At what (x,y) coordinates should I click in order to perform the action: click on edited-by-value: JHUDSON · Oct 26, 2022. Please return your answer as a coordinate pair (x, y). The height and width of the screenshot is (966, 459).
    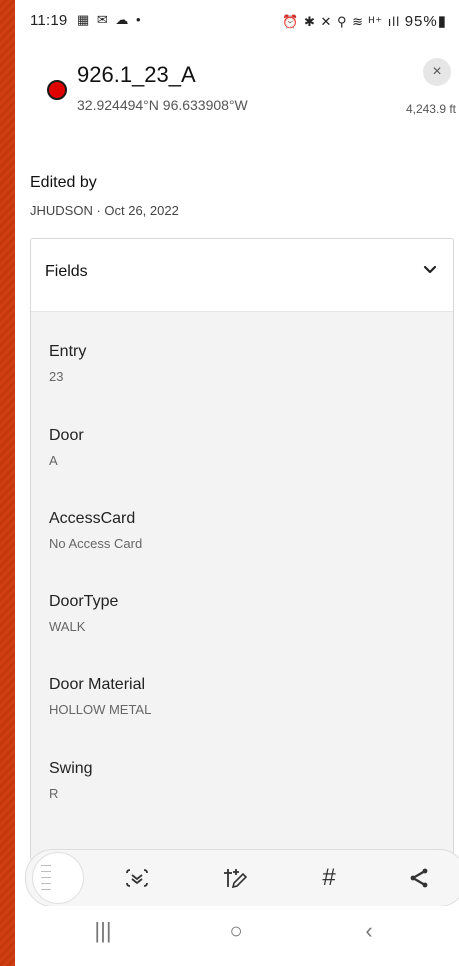
    Looking at the image, I should click on (104, 210).